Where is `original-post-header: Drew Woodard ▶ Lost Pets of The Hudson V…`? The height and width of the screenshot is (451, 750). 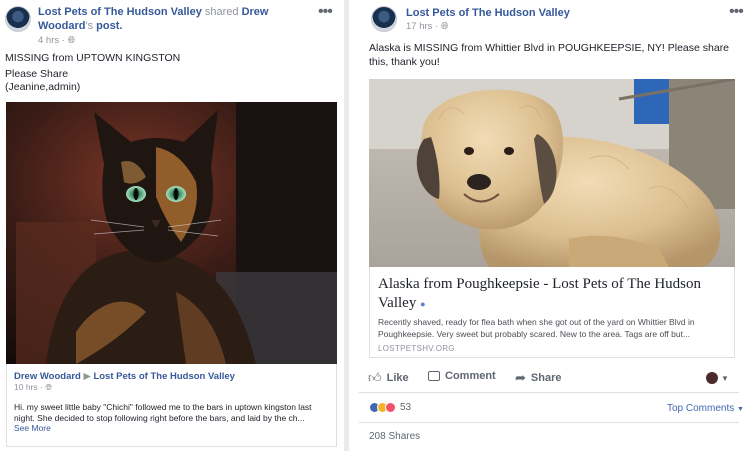 original-post-header: Drew Woodard ▶ Lost Pets of The Hudson V… is located at coordinates (124, 376).